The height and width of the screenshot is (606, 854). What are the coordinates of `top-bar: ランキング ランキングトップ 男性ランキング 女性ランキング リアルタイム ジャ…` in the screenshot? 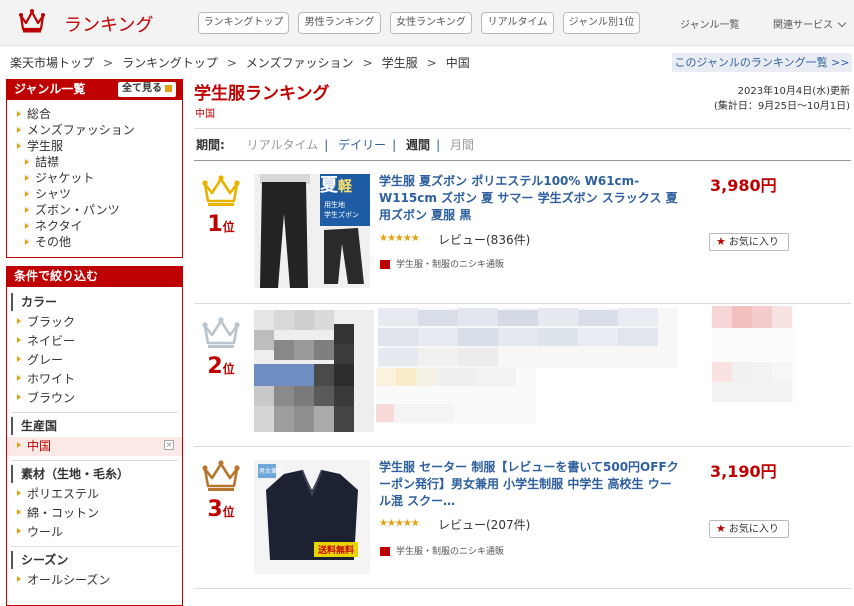 It's located at (427, 23).